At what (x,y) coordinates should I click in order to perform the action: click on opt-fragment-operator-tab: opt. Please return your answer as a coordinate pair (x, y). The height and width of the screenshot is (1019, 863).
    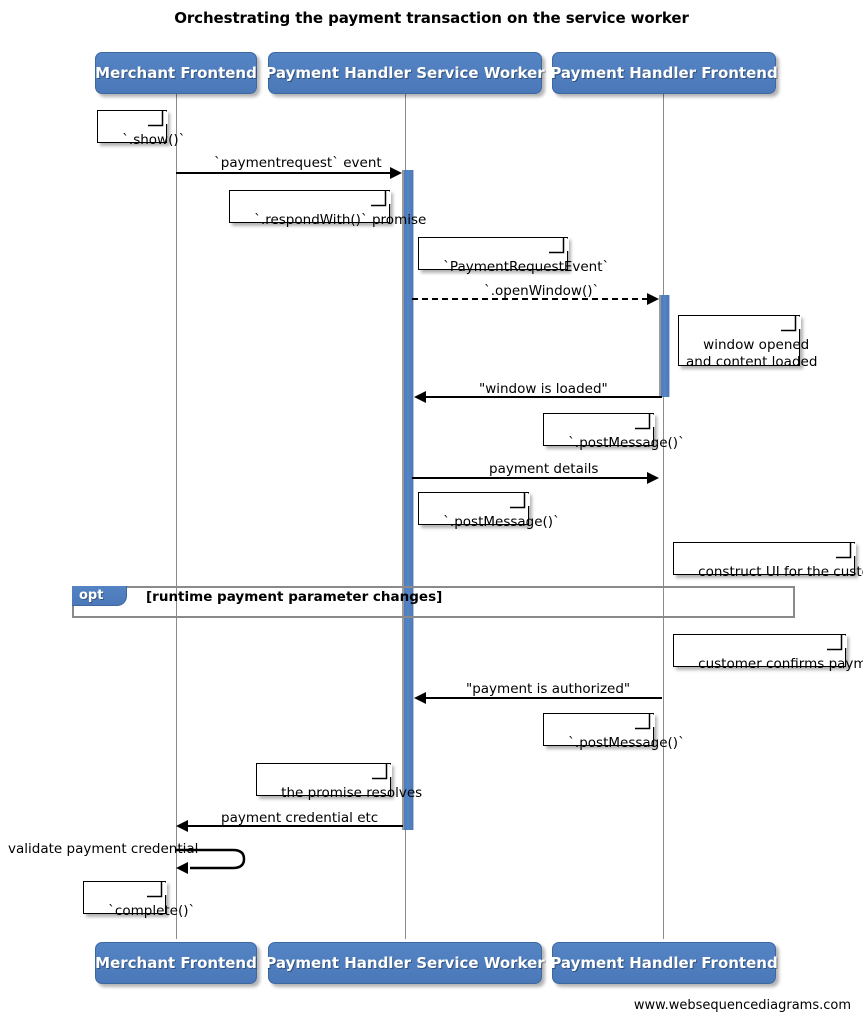
    Looking at the image, I should click on (99, 596).